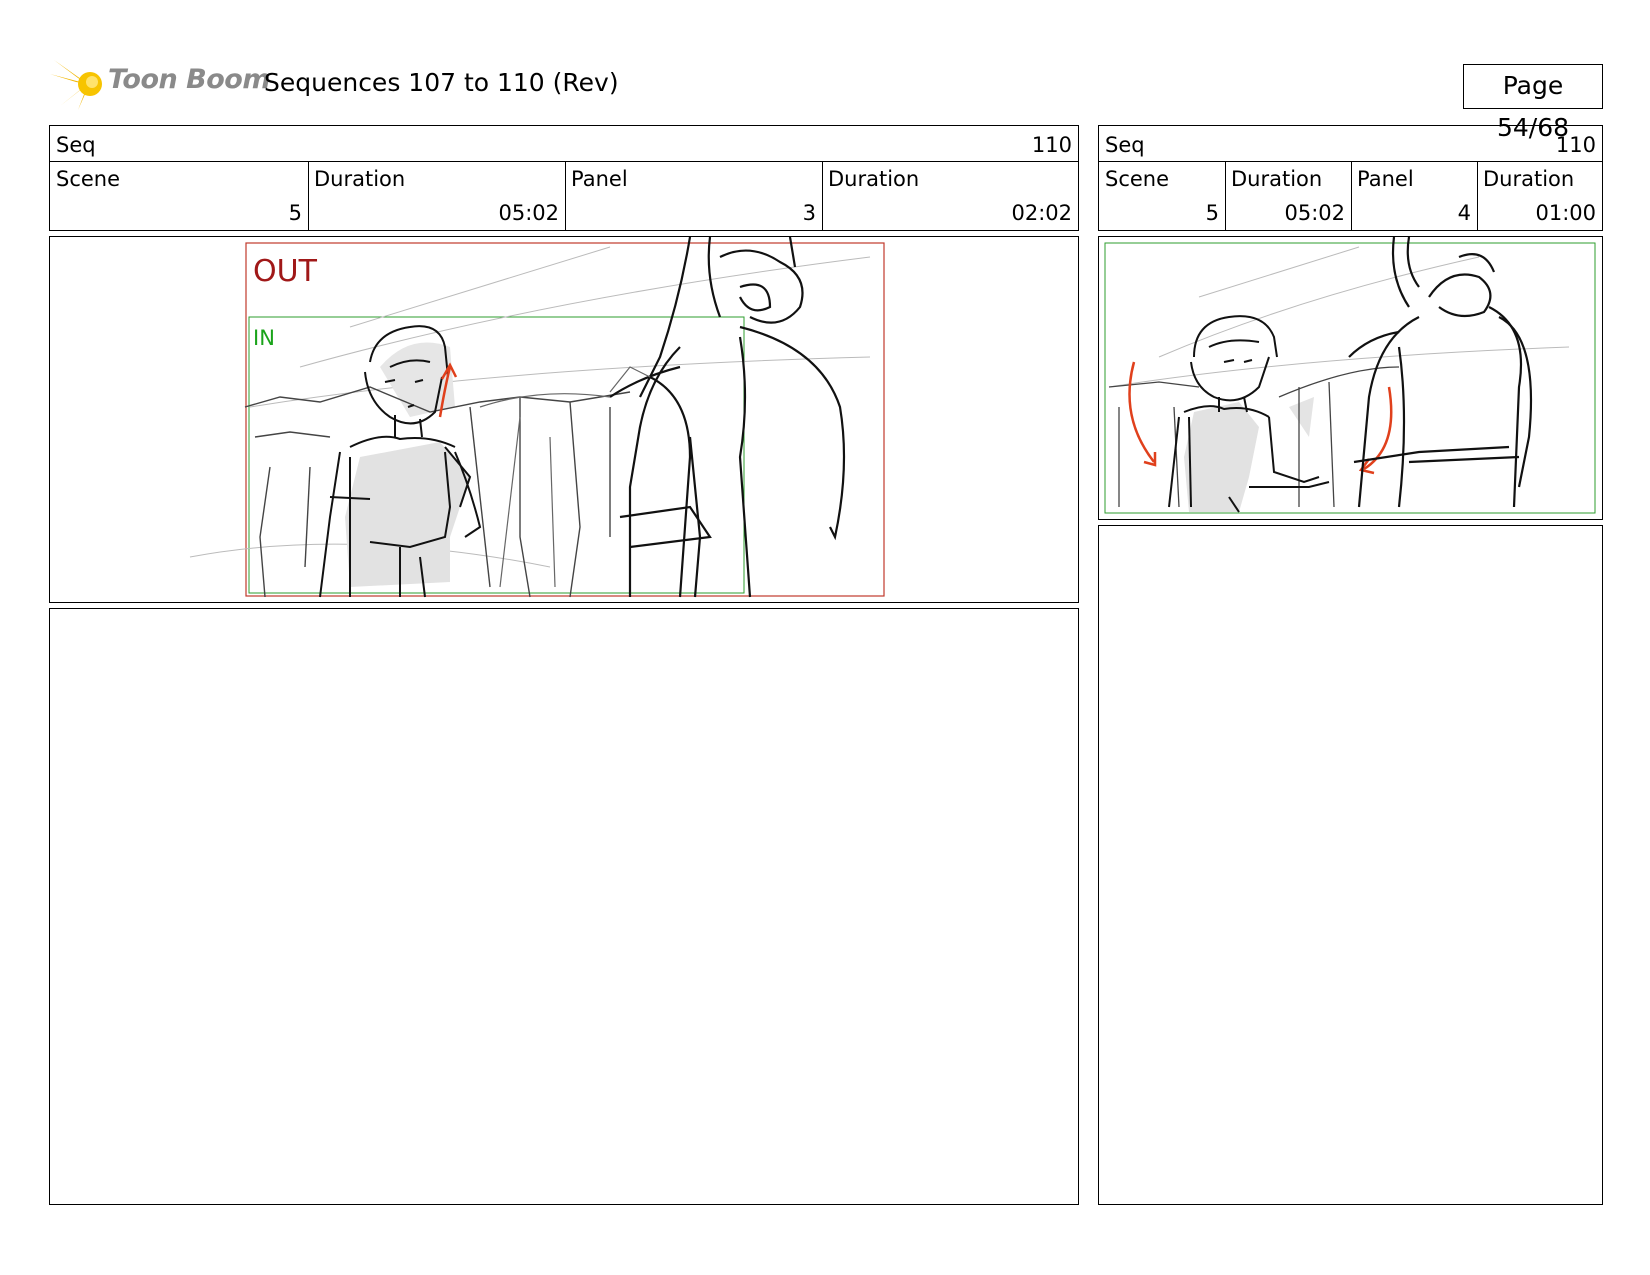 The image size is (1650, 1275). What do you see at coordinates (189, 79) in the screenshot?
I see `brand-name: Toon Boom` at bounding box center [189, 79].